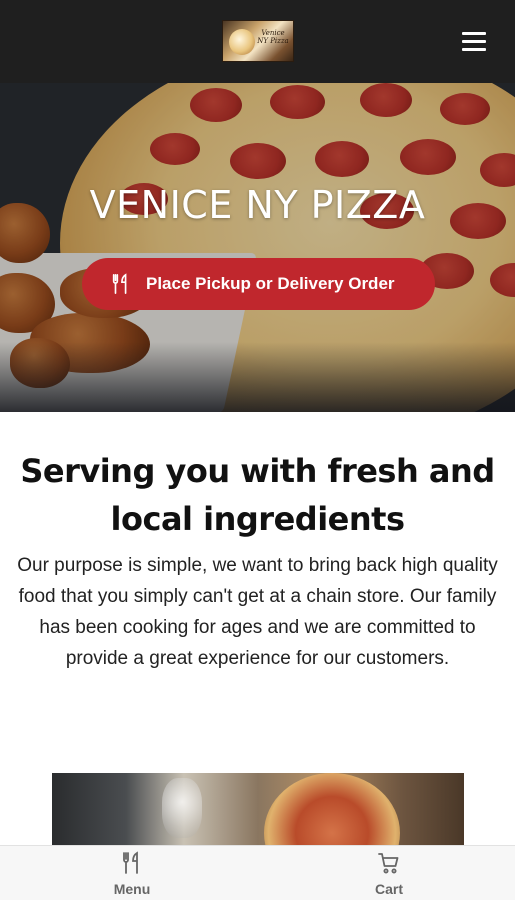 The width and height of the screenshot is (515, 900). I want to click on bottom-navigation: Menu Cart, so click(257, 872).